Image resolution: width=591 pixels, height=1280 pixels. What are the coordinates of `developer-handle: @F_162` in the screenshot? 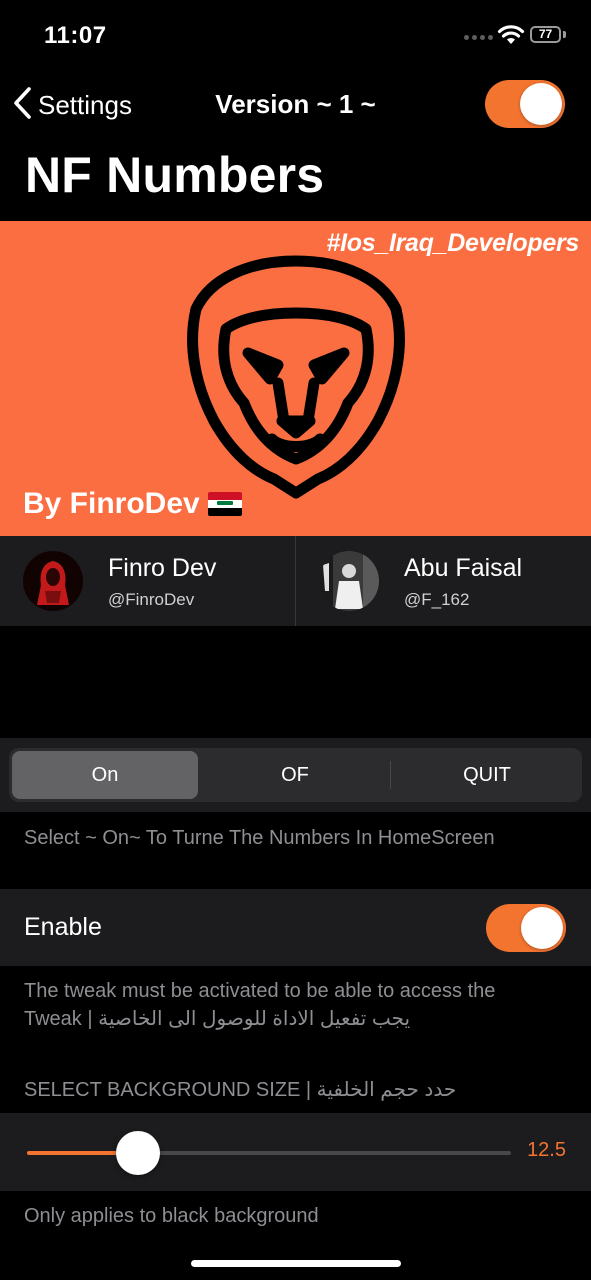 It's located at (437, 599).